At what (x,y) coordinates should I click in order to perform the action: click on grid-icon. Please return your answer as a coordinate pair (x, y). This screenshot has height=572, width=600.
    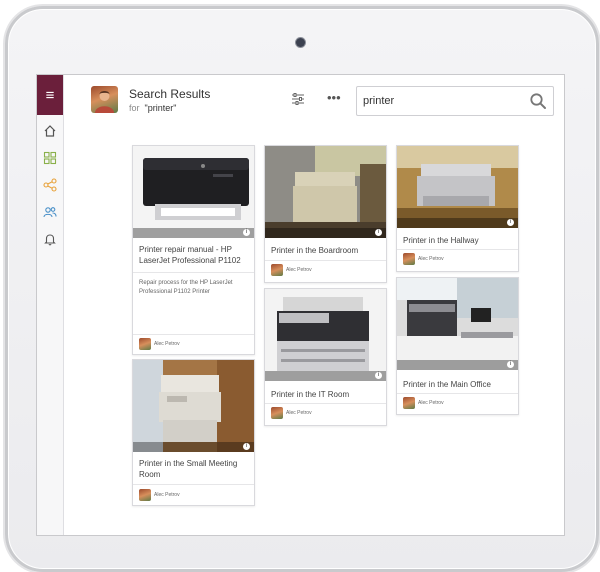
    Looking at the image, I should click on (50, 158).